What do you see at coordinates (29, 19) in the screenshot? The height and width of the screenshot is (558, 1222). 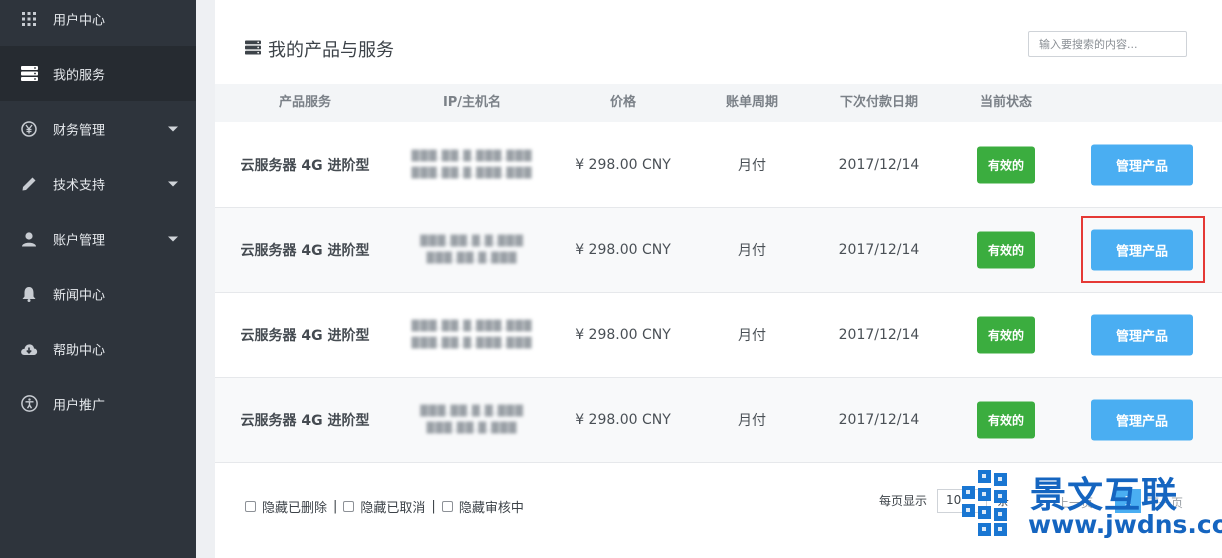 I see `grid-icon` at bounding box center [29, 19].